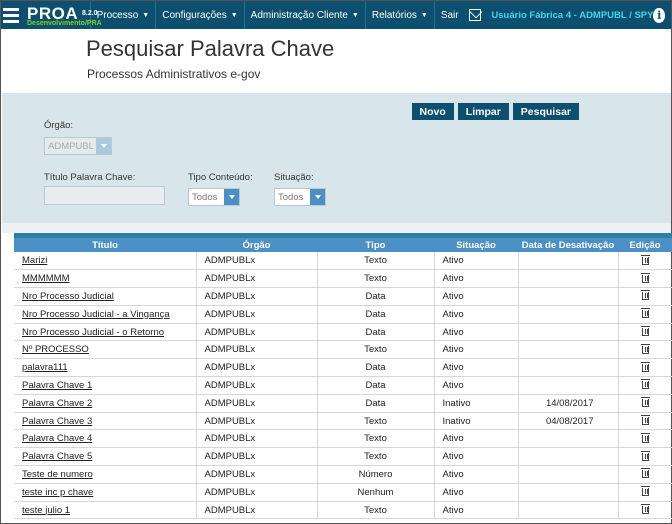 This screenshot has height=524, width=672. I want to click on page-title: Pesquisar Palavra Chave, so click(210, 48).